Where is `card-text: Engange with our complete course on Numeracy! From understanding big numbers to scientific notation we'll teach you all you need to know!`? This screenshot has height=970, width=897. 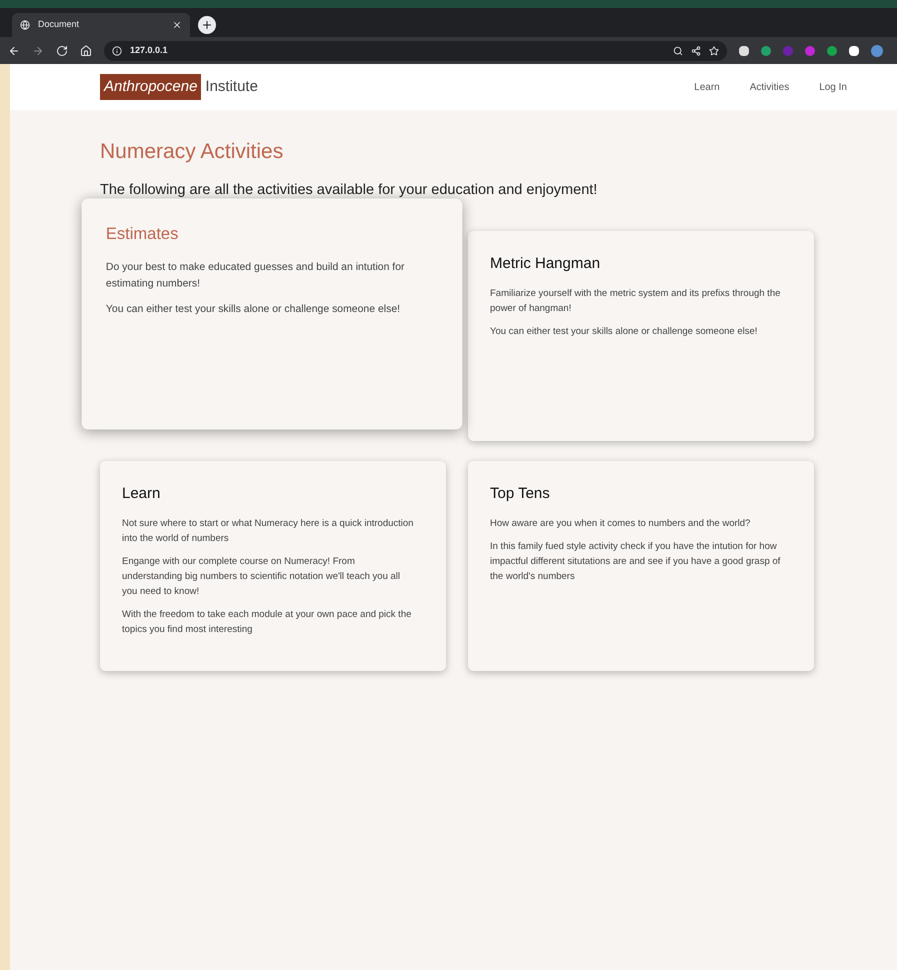
card-text: Engange with our complete course on Numeracy! From understanding big numbers to scientific notation we'll teach you all you need to know! is located at coordinates (262, 576).